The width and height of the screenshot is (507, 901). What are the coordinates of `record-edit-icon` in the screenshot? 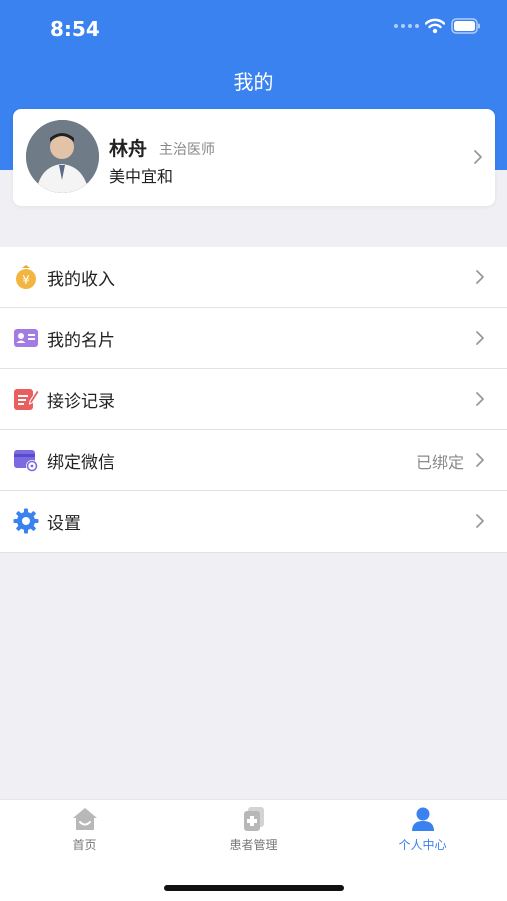 It's located at (26, 399).